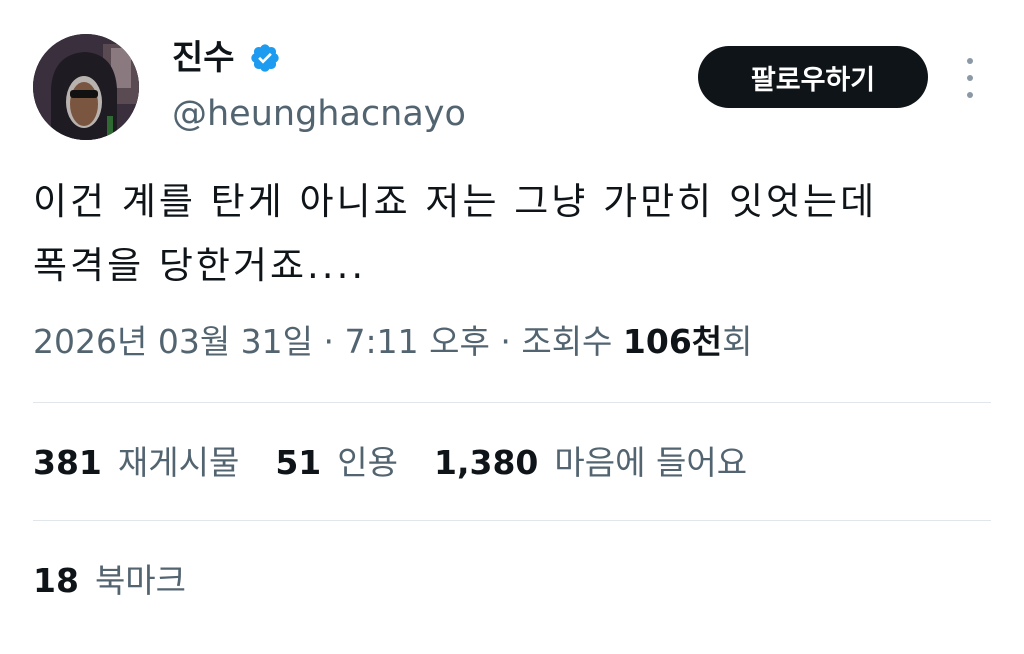 The image size is (1024, 654). What do you see at coordinates (572, 341) in the screenshot?
I see `views-prefix: 조회수` at bounding box center [572, 341].